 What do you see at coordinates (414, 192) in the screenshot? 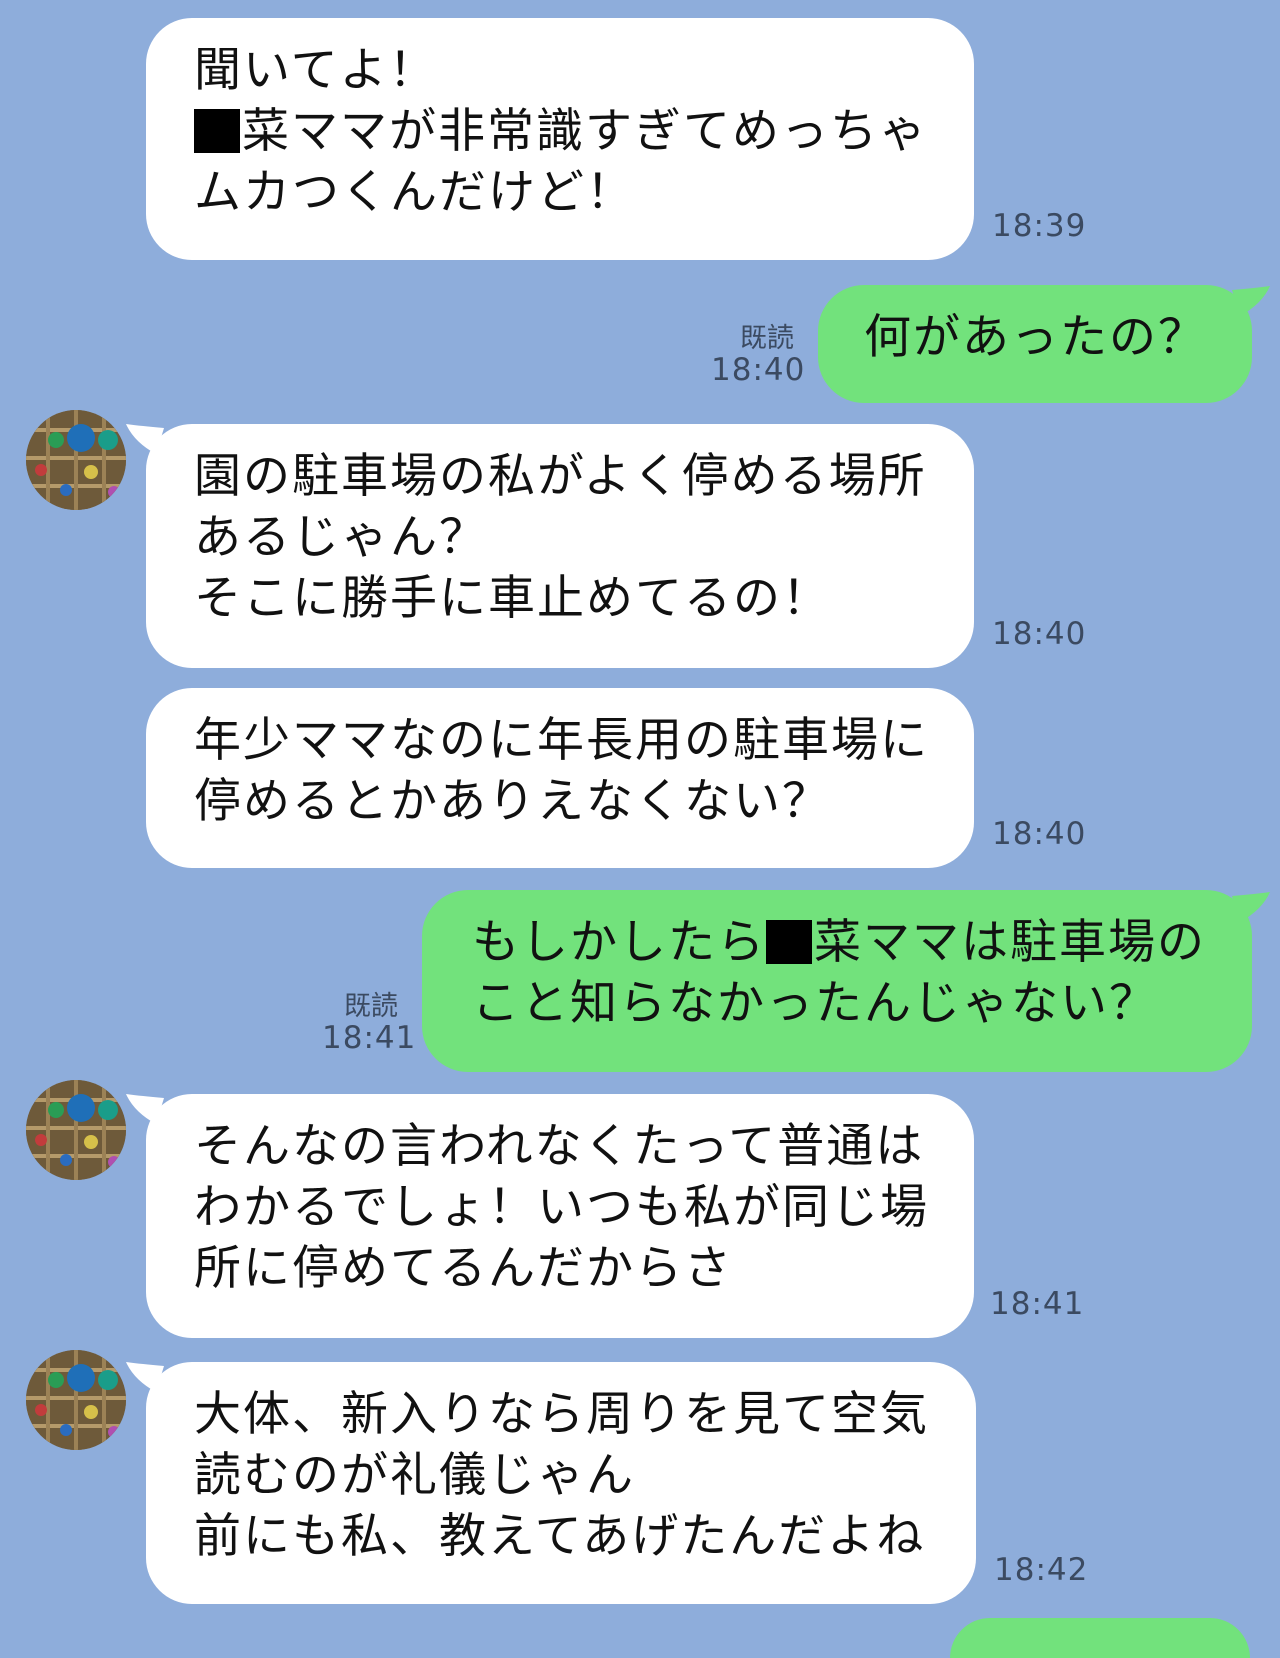
I see `message-line: ムカつくんだけど！` at bounding box center [414, 192].